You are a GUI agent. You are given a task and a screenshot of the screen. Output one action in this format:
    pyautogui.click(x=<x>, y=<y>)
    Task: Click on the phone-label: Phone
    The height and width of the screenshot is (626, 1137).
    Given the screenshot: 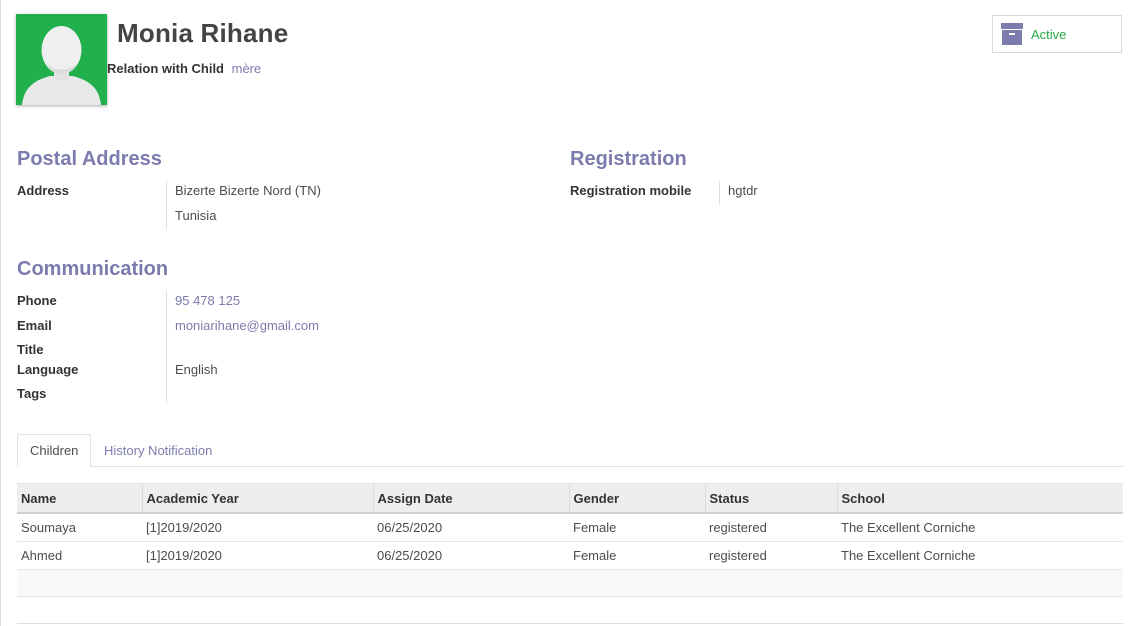 What is the action you would take?
    pyautogui.click(x=37, y=300)
    